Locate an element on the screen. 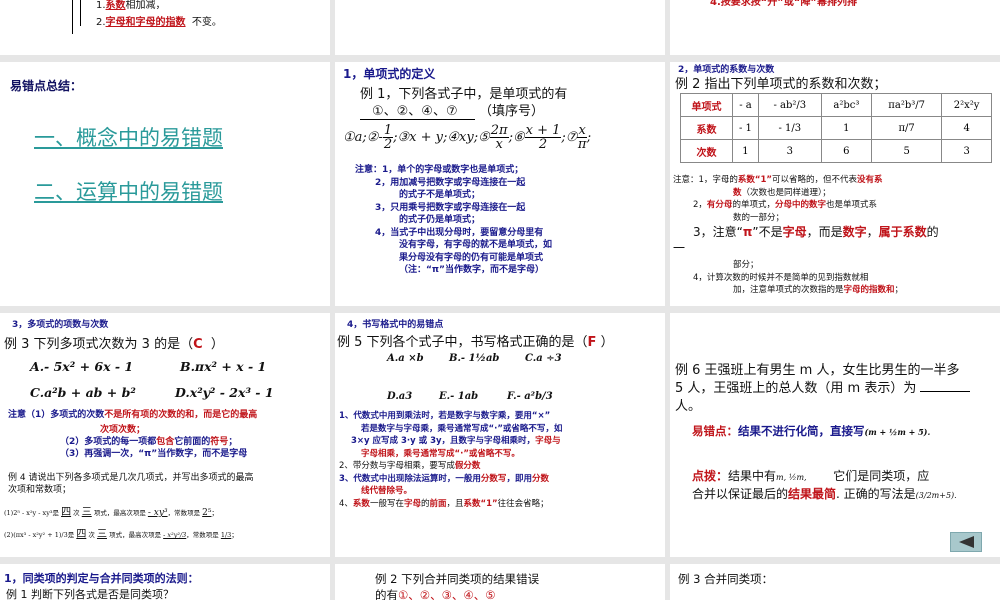 The image size is (1000, 600). slide-title: 1，单项式的定义 is located at coordinates (389, 74).